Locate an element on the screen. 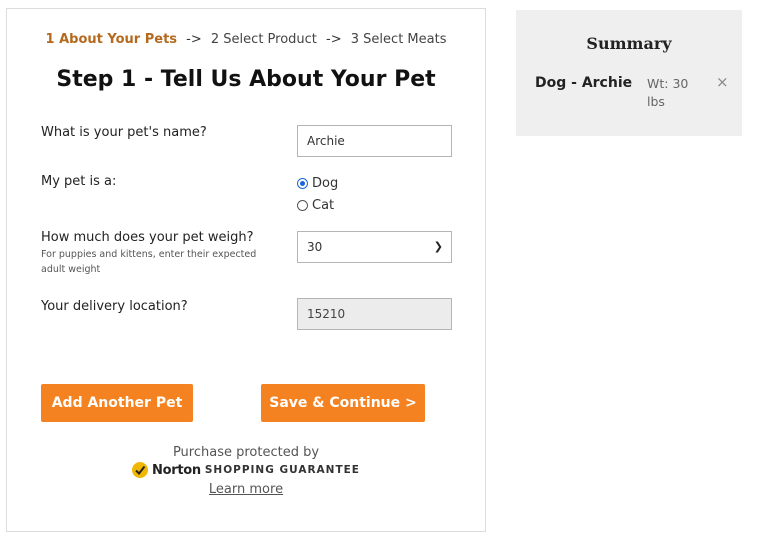  radio-cat: Cat is located at coordinates (315, 205).